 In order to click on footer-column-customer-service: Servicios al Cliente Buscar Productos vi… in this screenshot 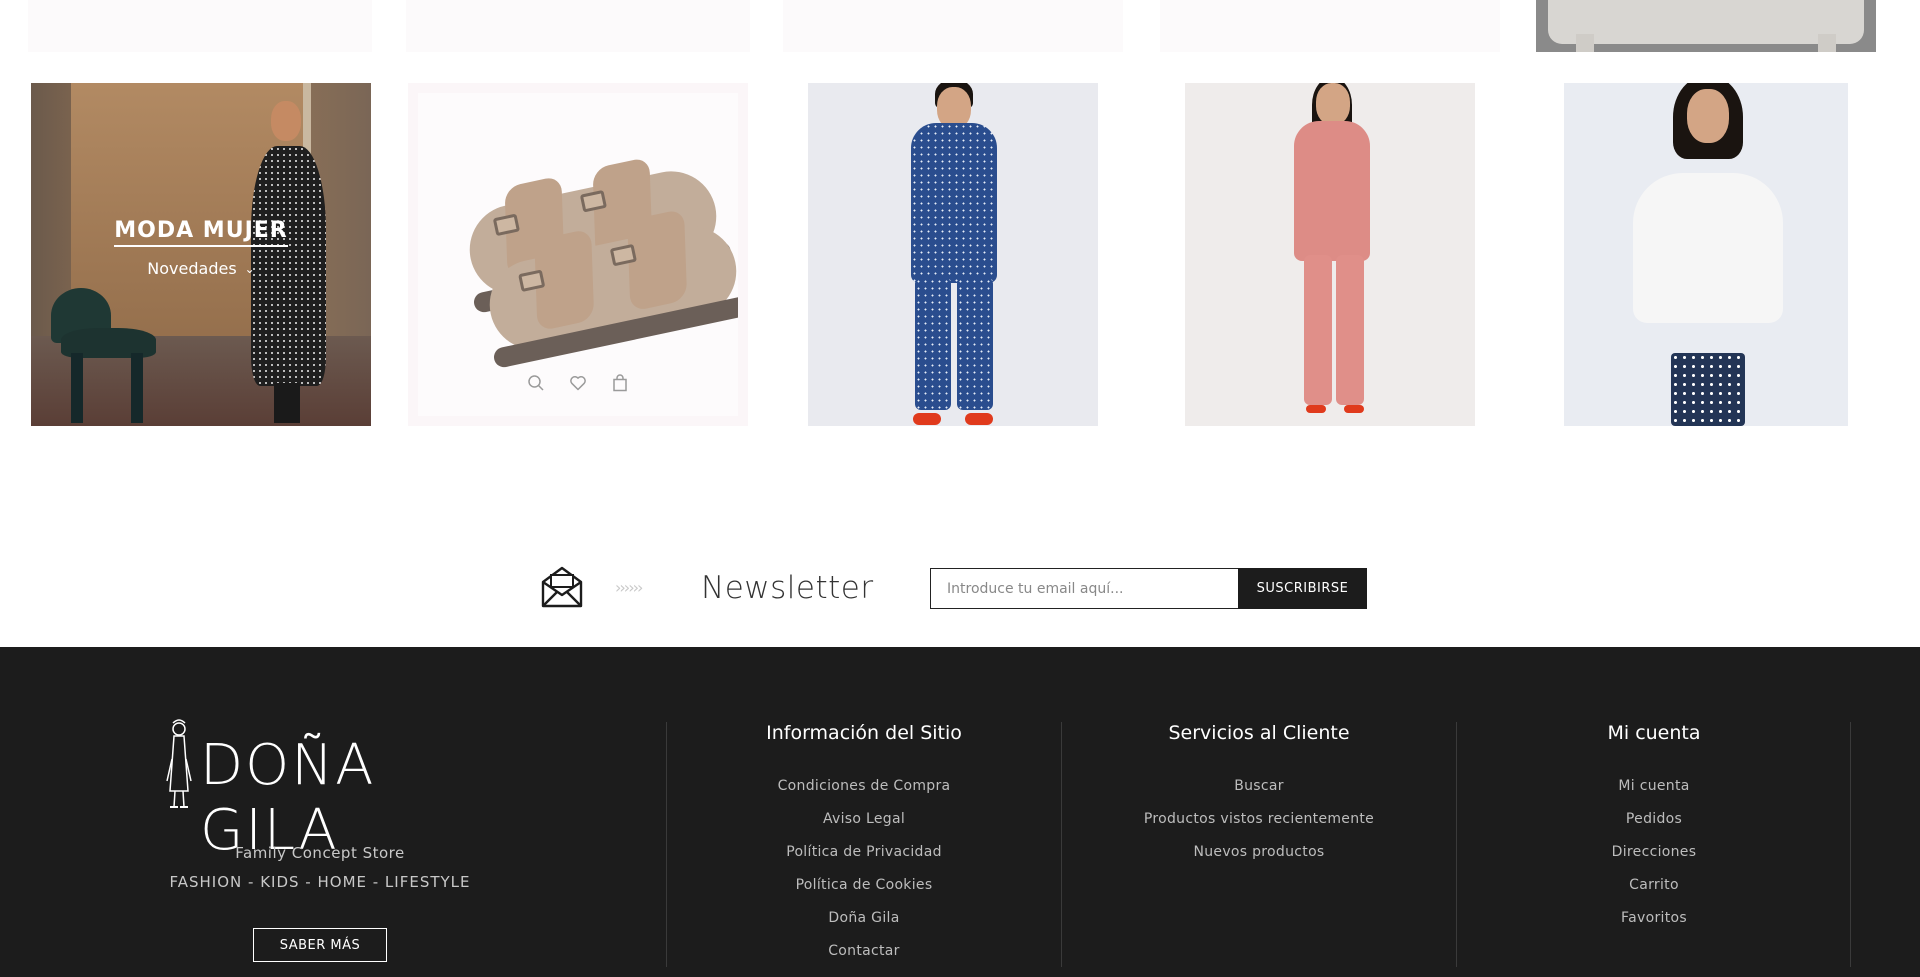, I will do `click(1258, 844)`.